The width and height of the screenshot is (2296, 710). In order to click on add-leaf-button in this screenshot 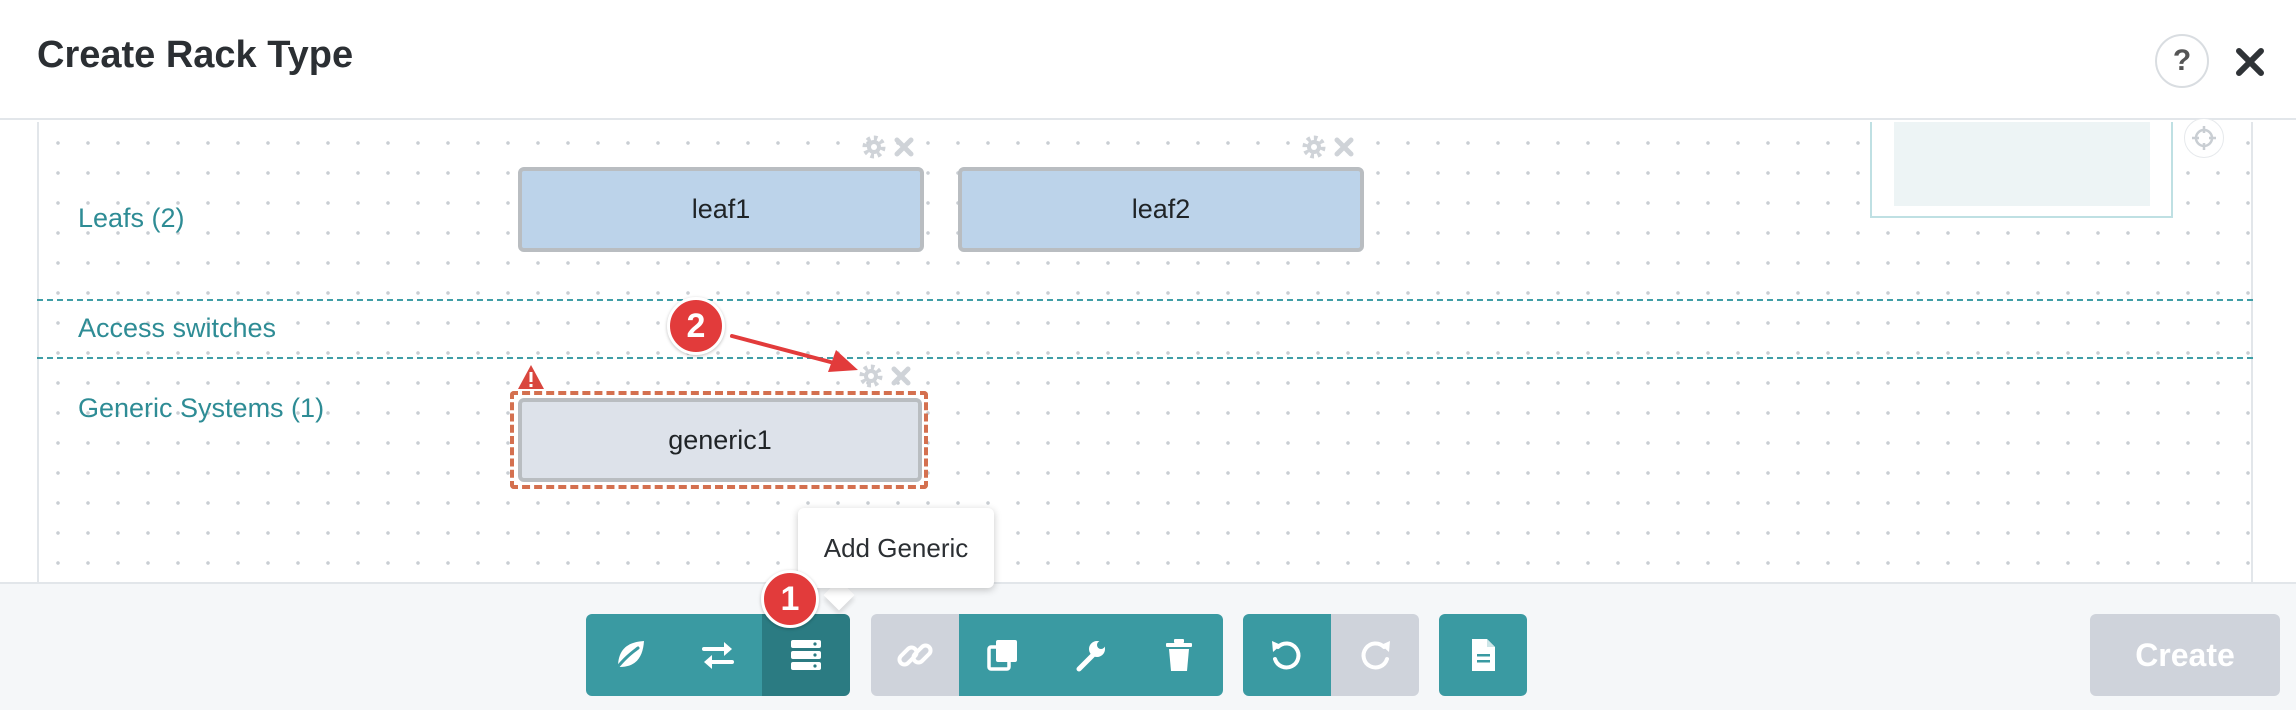, I will do `click(630, 655)`.